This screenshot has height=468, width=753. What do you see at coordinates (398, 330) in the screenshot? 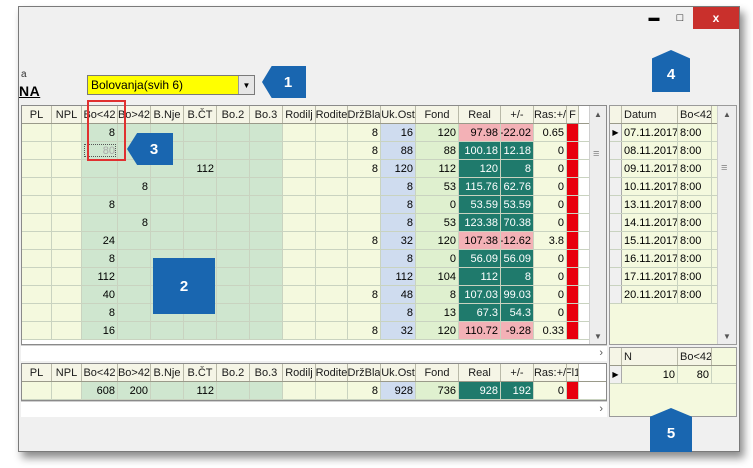
I see `cell-uk-ost: 32` at bounding box center [398, 330].